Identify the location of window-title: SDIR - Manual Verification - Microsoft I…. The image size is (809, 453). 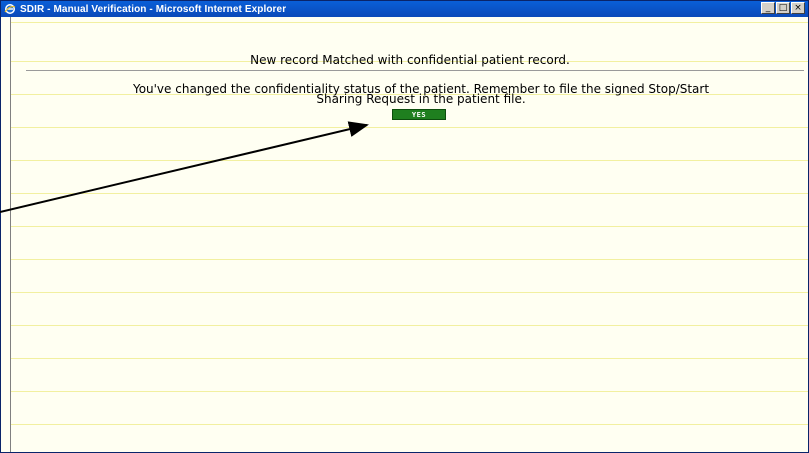
(153, 9).